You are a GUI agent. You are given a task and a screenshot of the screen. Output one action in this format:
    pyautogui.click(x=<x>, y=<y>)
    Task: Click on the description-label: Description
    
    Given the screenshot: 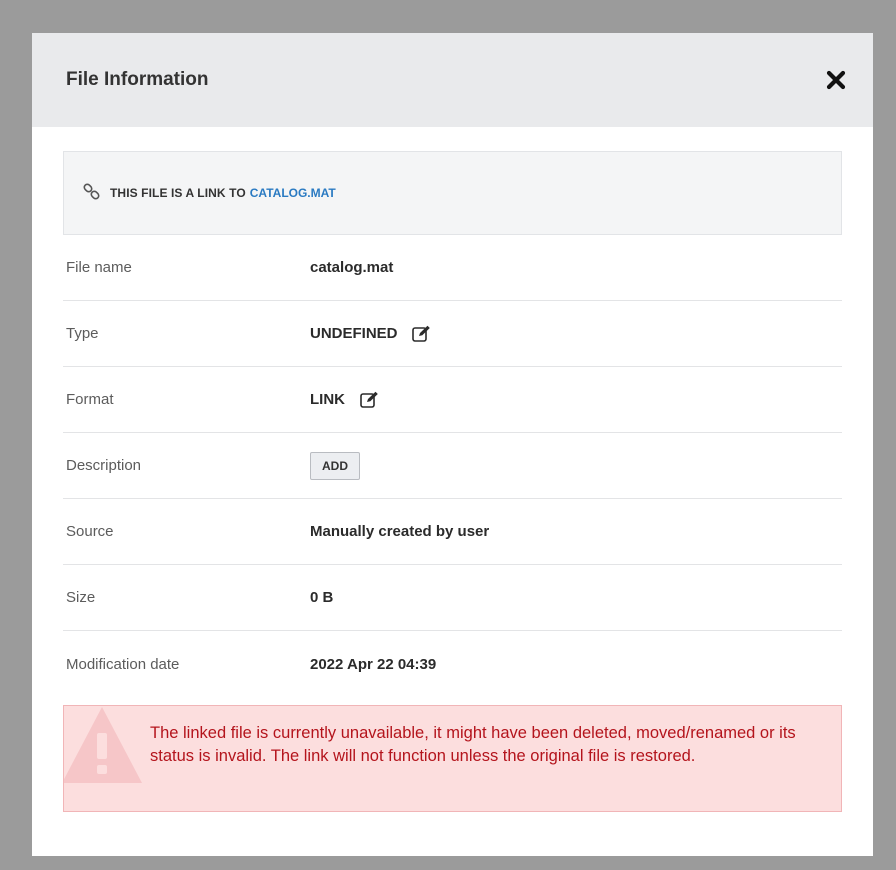 What is the action you would take?
    pyautogui.click(x=104, y=465)
    